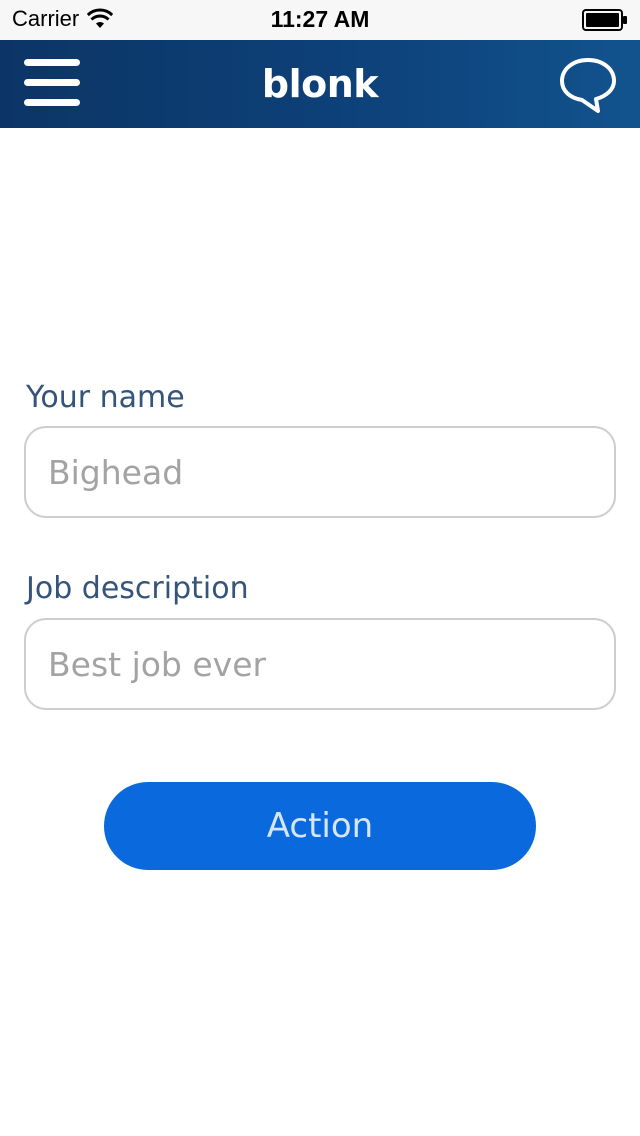  I want to click on status-time: 11:27 AM, so click(320, 19).